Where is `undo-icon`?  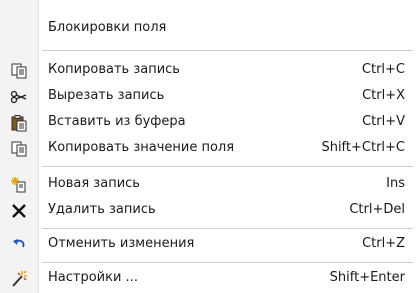 undo-icon is located at coordinates (19, 245).